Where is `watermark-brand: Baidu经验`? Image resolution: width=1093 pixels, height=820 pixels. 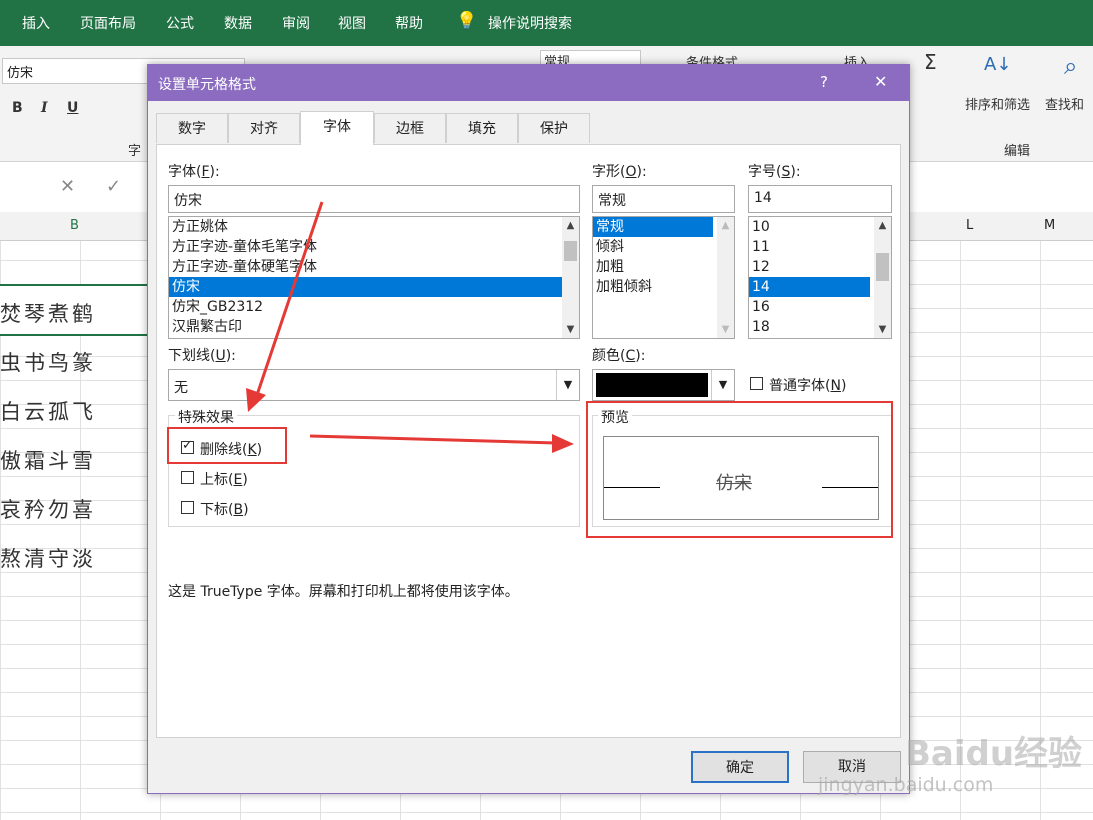 watermark-brand: Baidu经验 is located at coordinates (994, 754).